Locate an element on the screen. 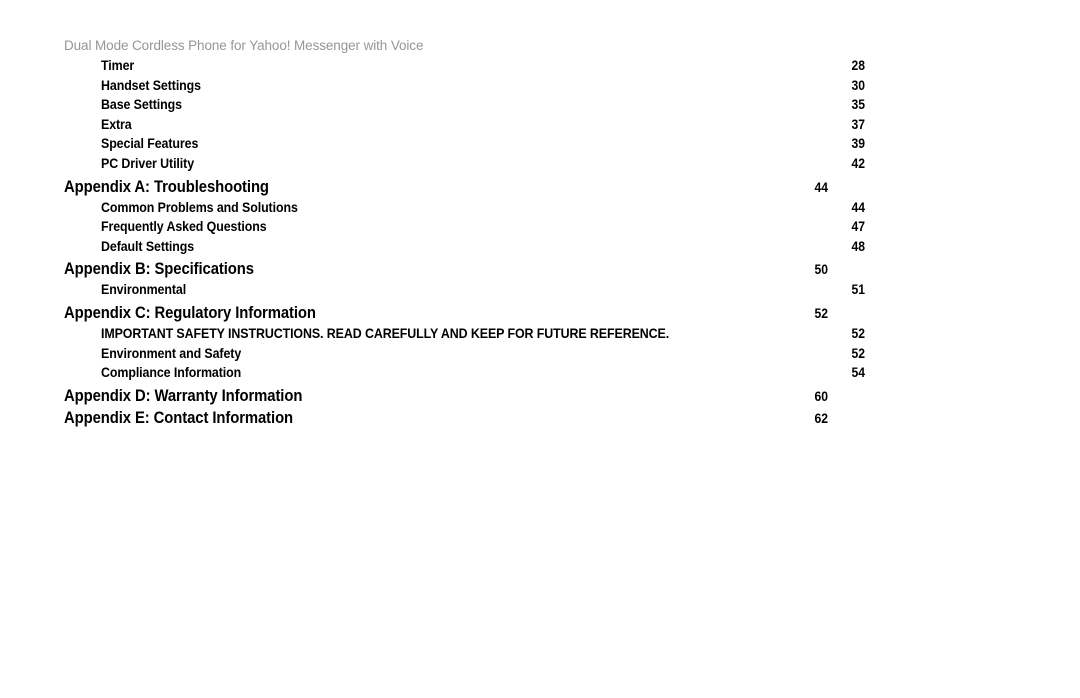 This screenshot has width=1080, height=698. toc-entry-page-number: 37 is located at coordinates (858, 124).